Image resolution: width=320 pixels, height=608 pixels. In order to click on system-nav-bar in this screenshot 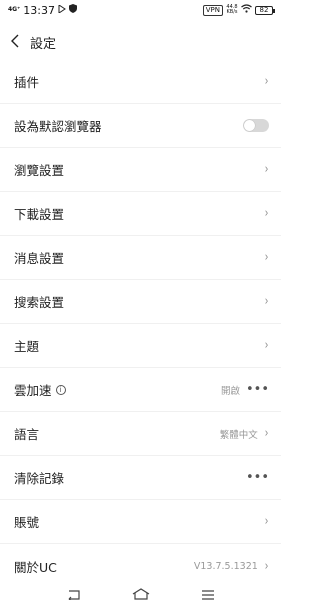, I will do `click(140, 594)`.